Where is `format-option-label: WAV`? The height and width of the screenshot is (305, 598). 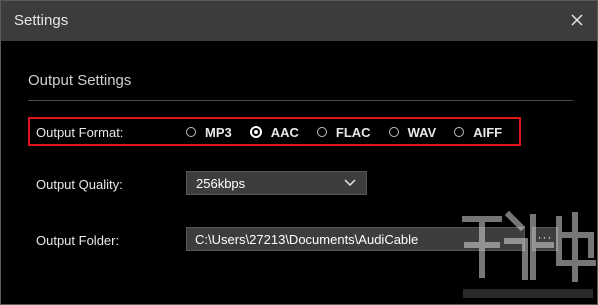
format-option-label: WAV is located at coordinates (422, 132).